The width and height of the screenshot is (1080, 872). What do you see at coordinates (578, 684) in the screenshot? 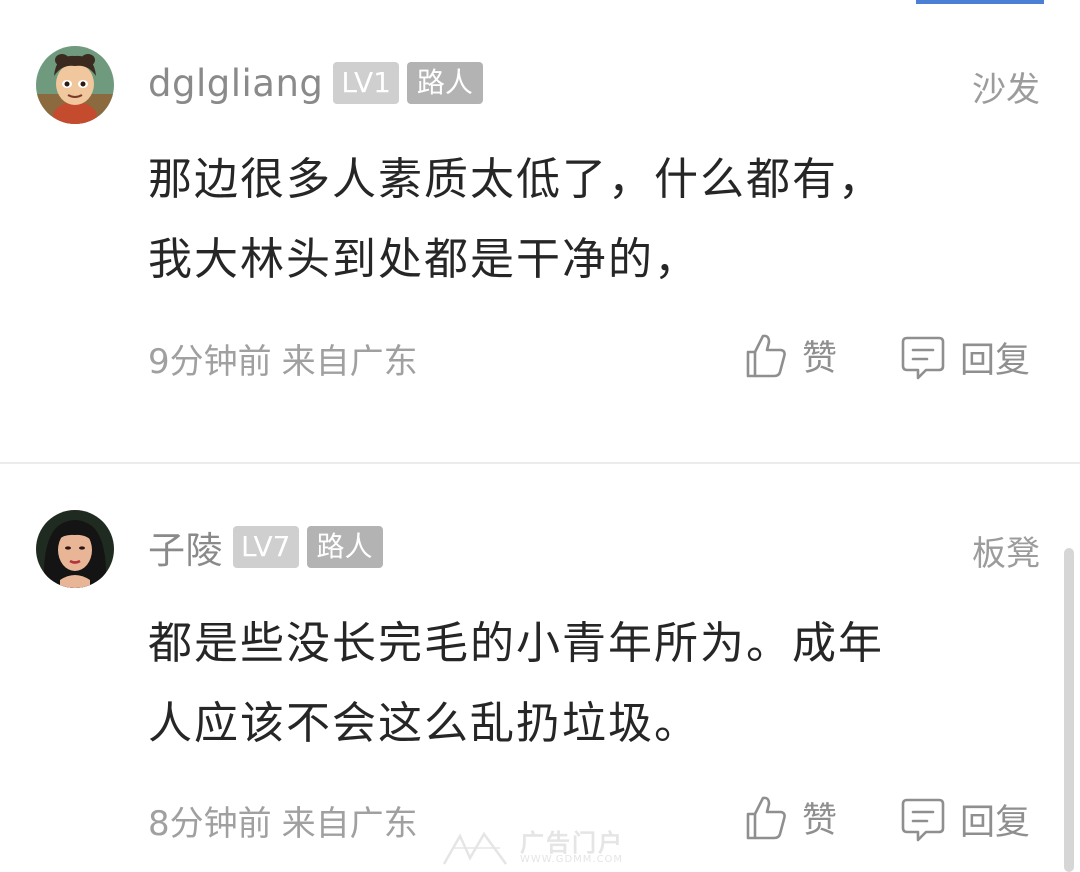
I see `comment-text: 都是些没长完毛的小青年所为。成年 人应该不会这么乱扔垃圾。` at bounding box center [578, 684].